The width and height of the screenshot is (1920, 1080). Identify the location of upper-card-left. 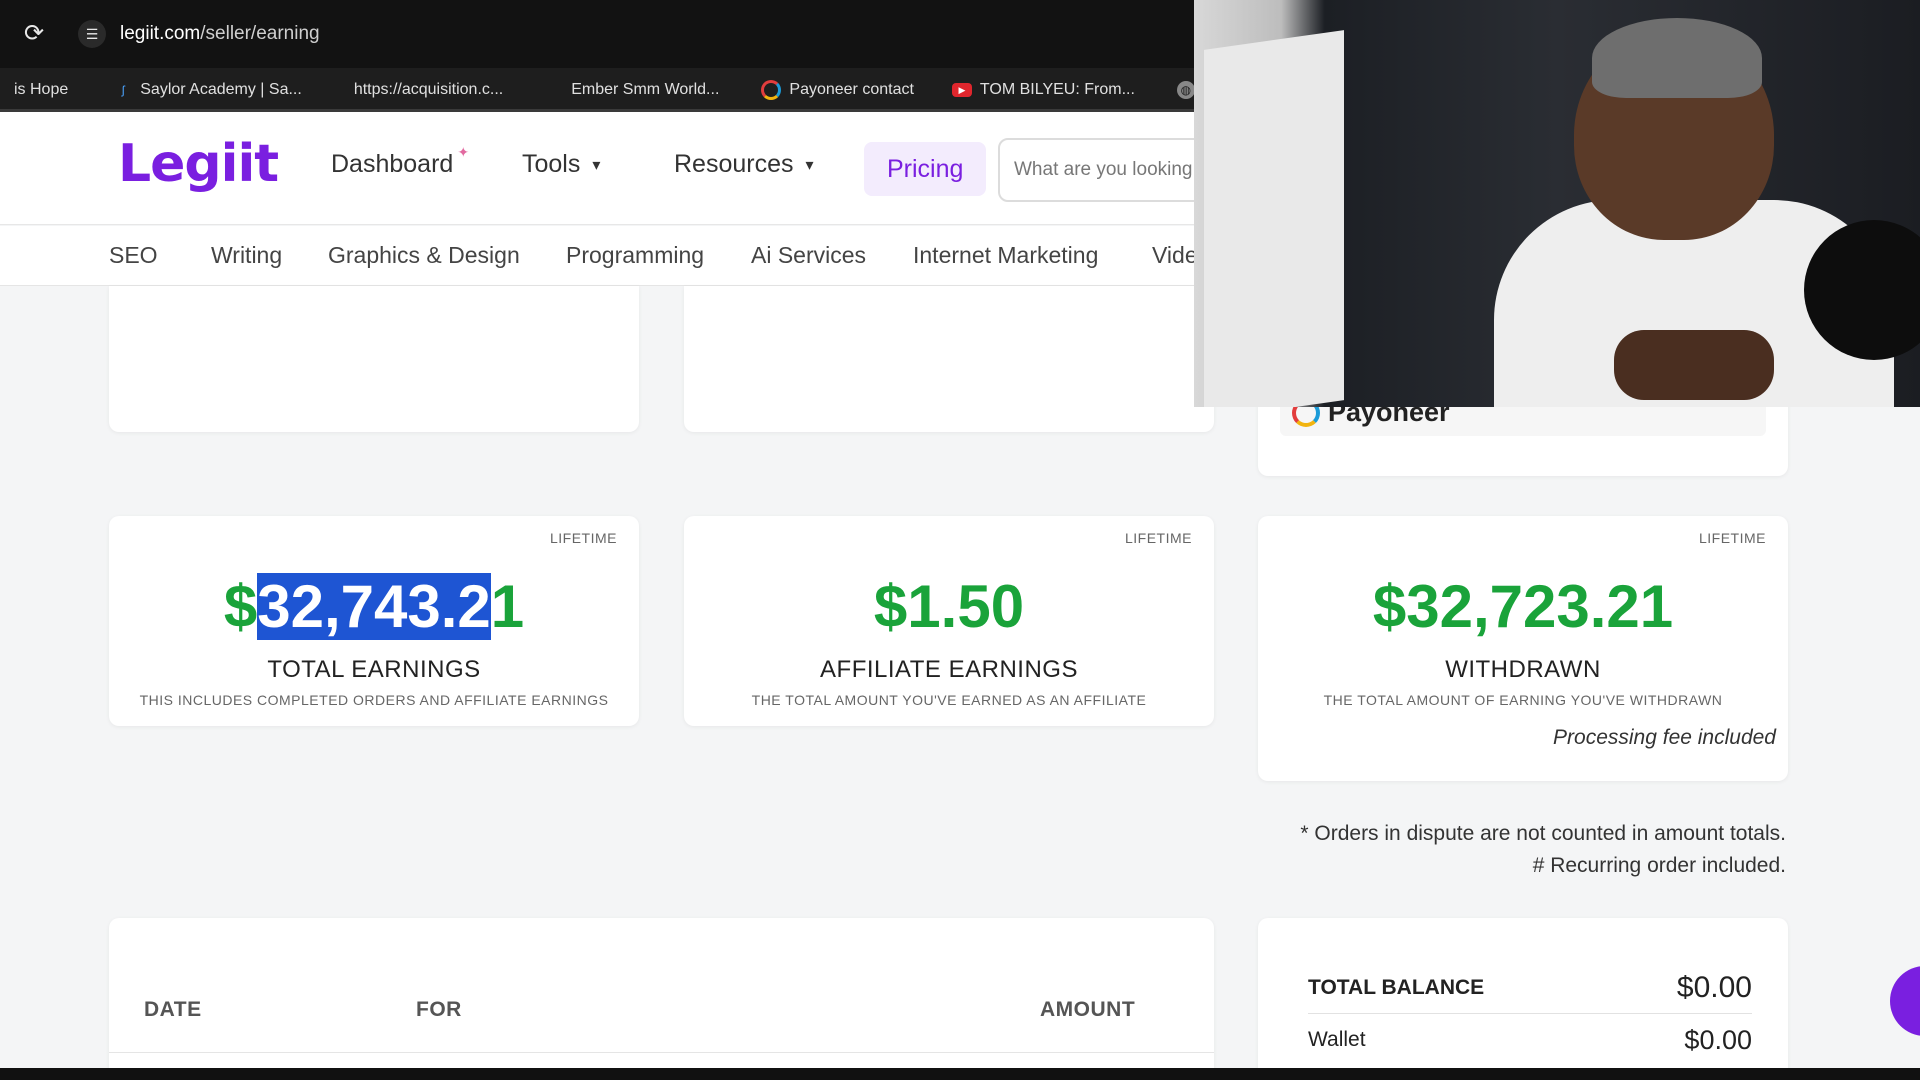
(374, 359).